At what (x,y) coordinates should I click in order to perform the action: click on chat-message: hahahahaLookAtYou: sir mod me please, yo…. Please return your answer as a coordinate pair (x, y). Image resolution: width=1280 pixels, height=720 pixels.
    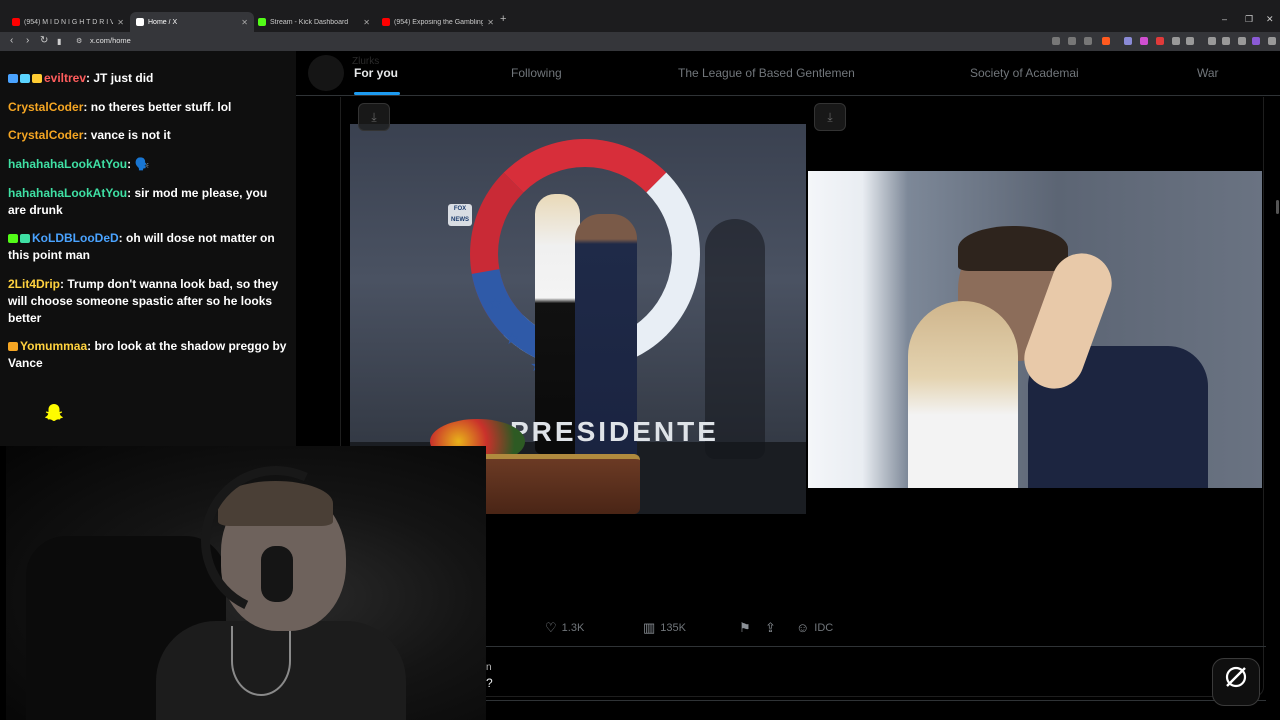
    Looking at the image, I should click on (148, 202).